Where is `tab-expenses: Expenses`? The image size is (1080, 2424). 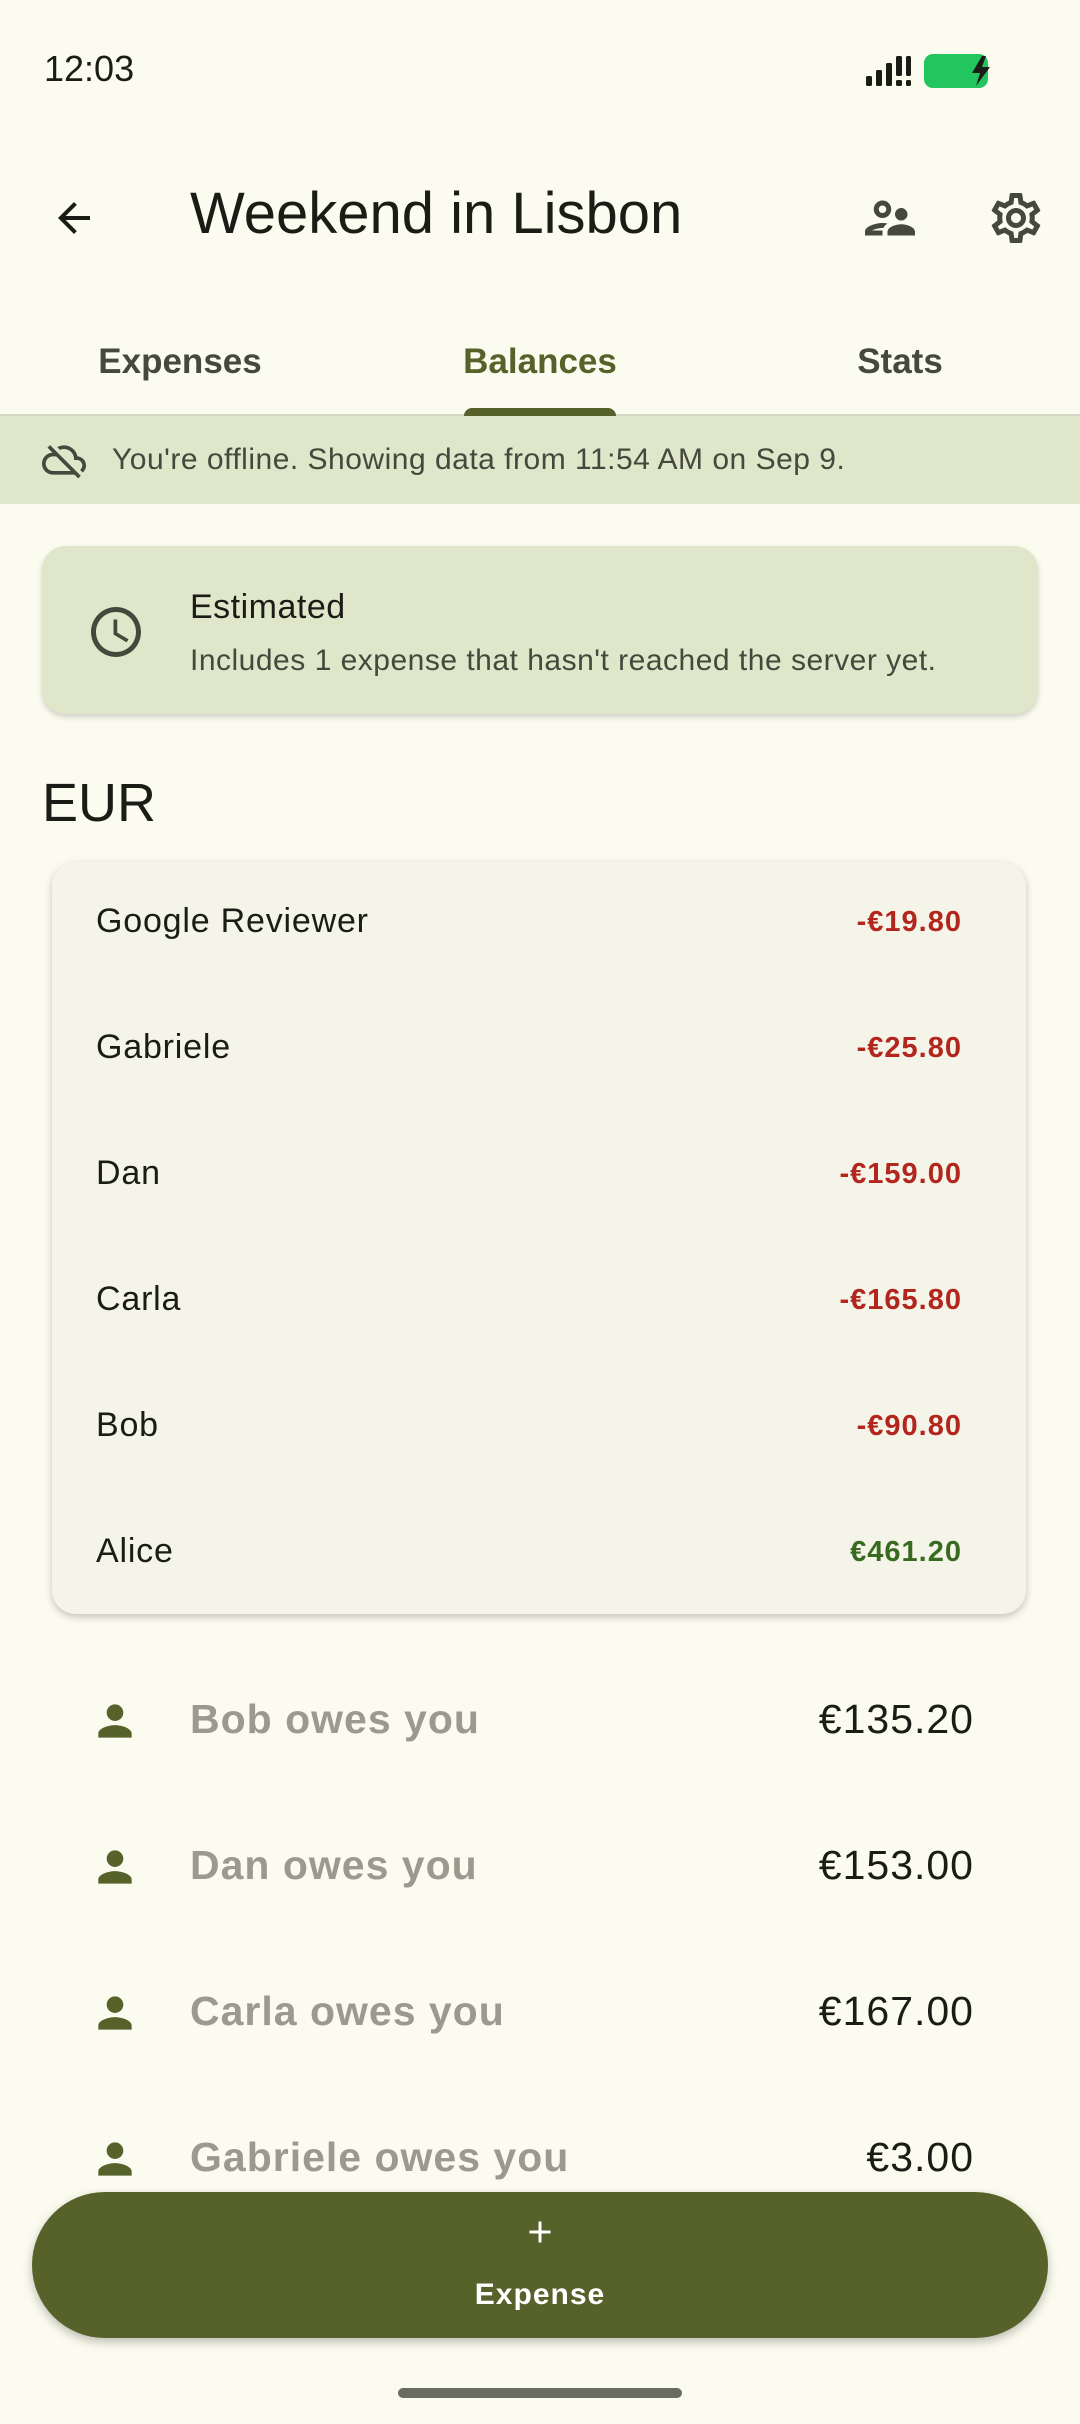 tab-expenses: Expenses is located at coordinates (180, 362).